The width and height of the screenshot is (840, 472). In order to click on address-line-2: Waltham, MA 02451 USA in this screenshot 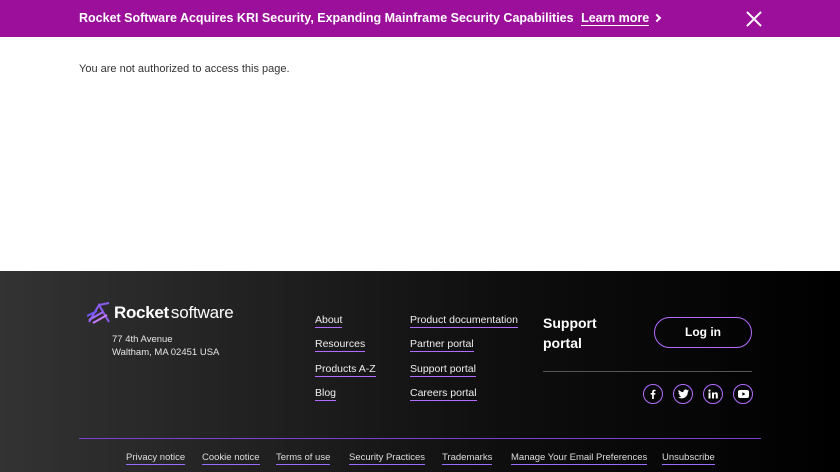, I will do `click(166, 352)`.